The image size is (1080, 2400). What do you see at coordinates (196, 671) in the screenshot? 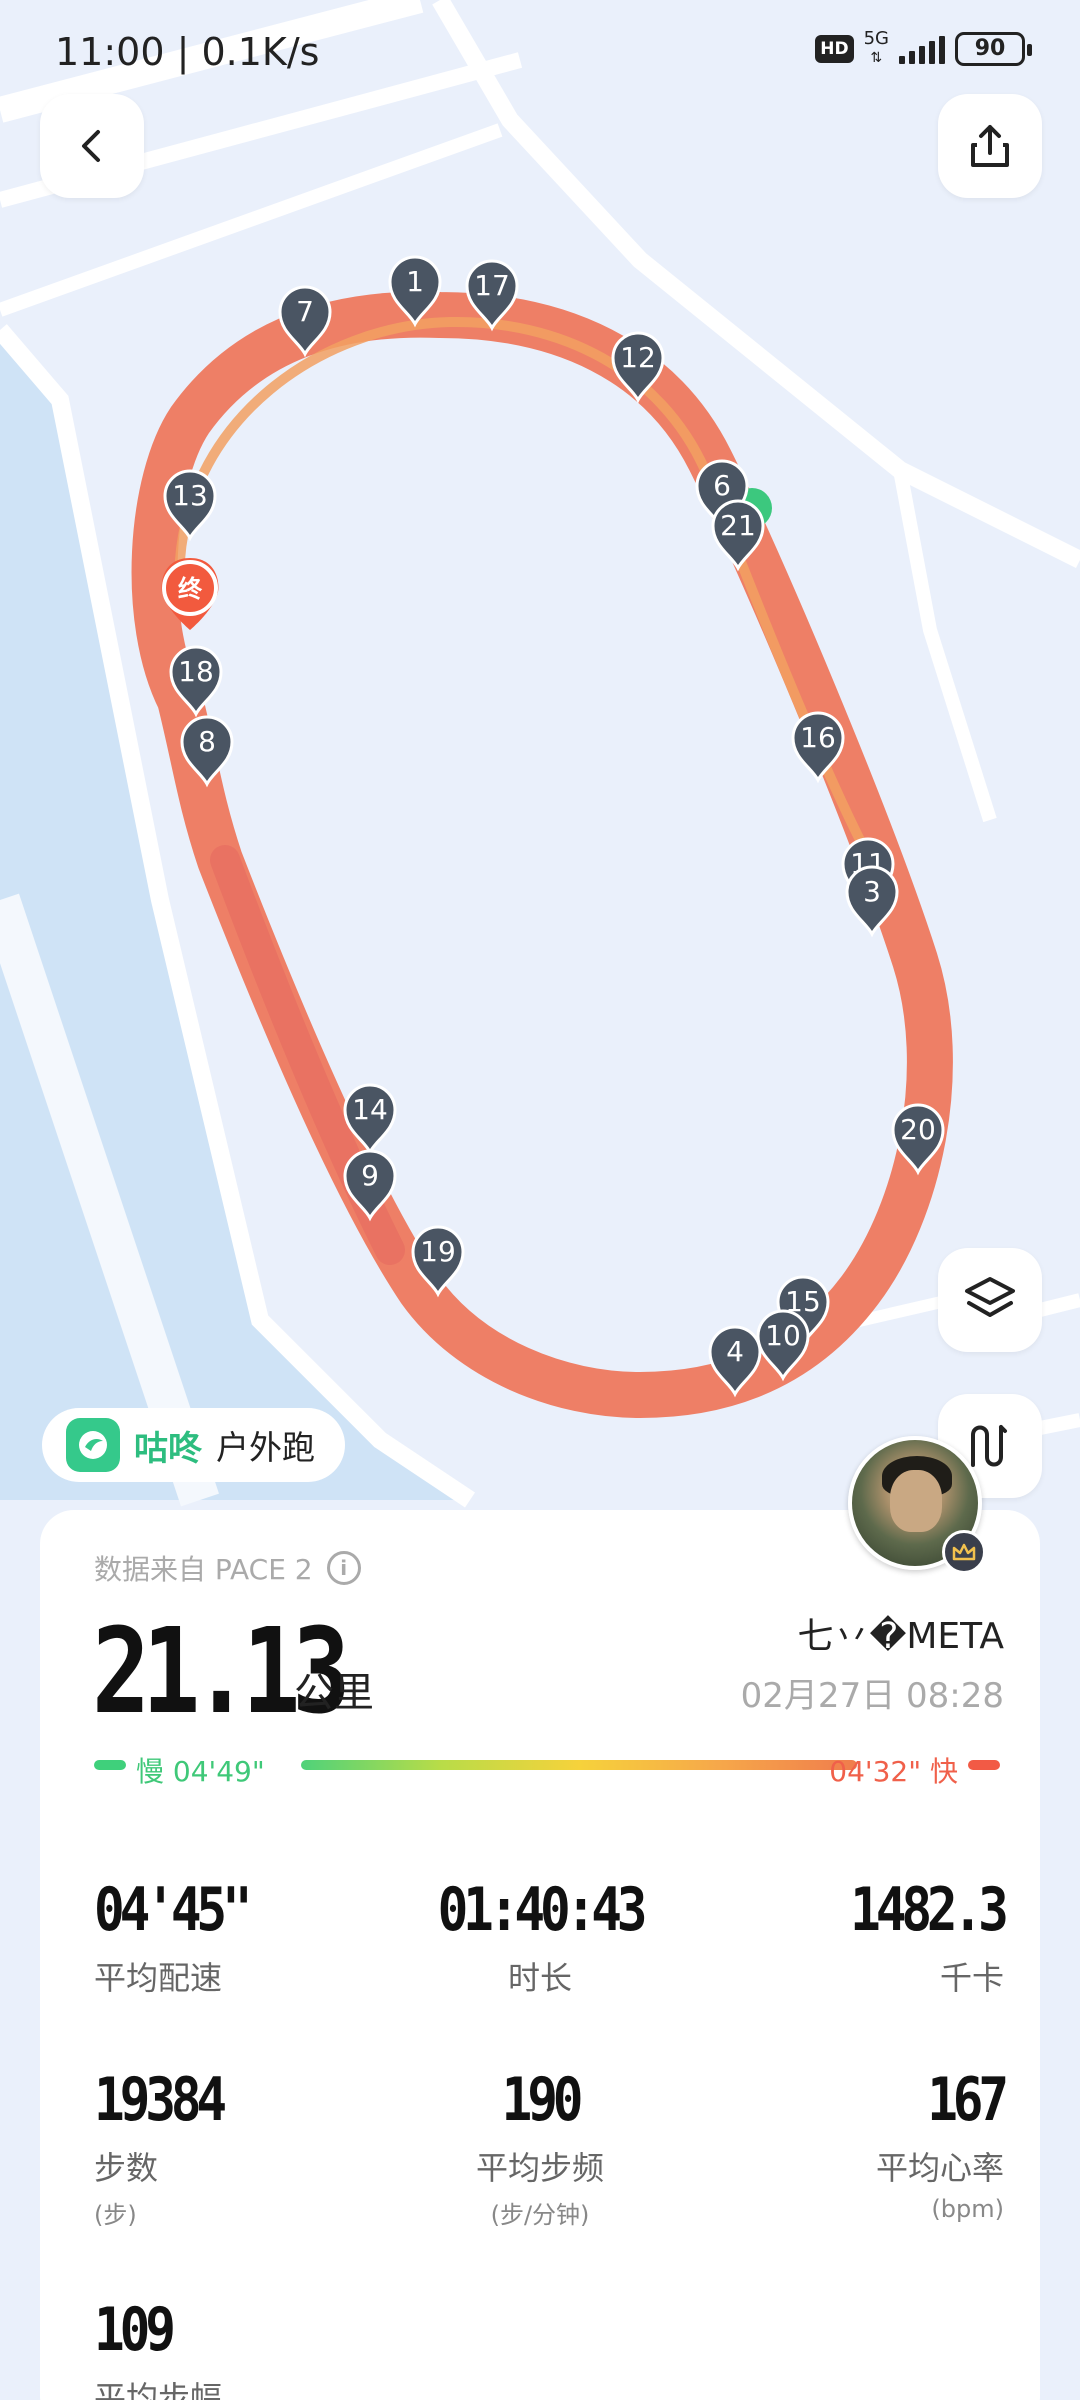
I see `km-marker-label: 18` at bounding box center [196, 671].